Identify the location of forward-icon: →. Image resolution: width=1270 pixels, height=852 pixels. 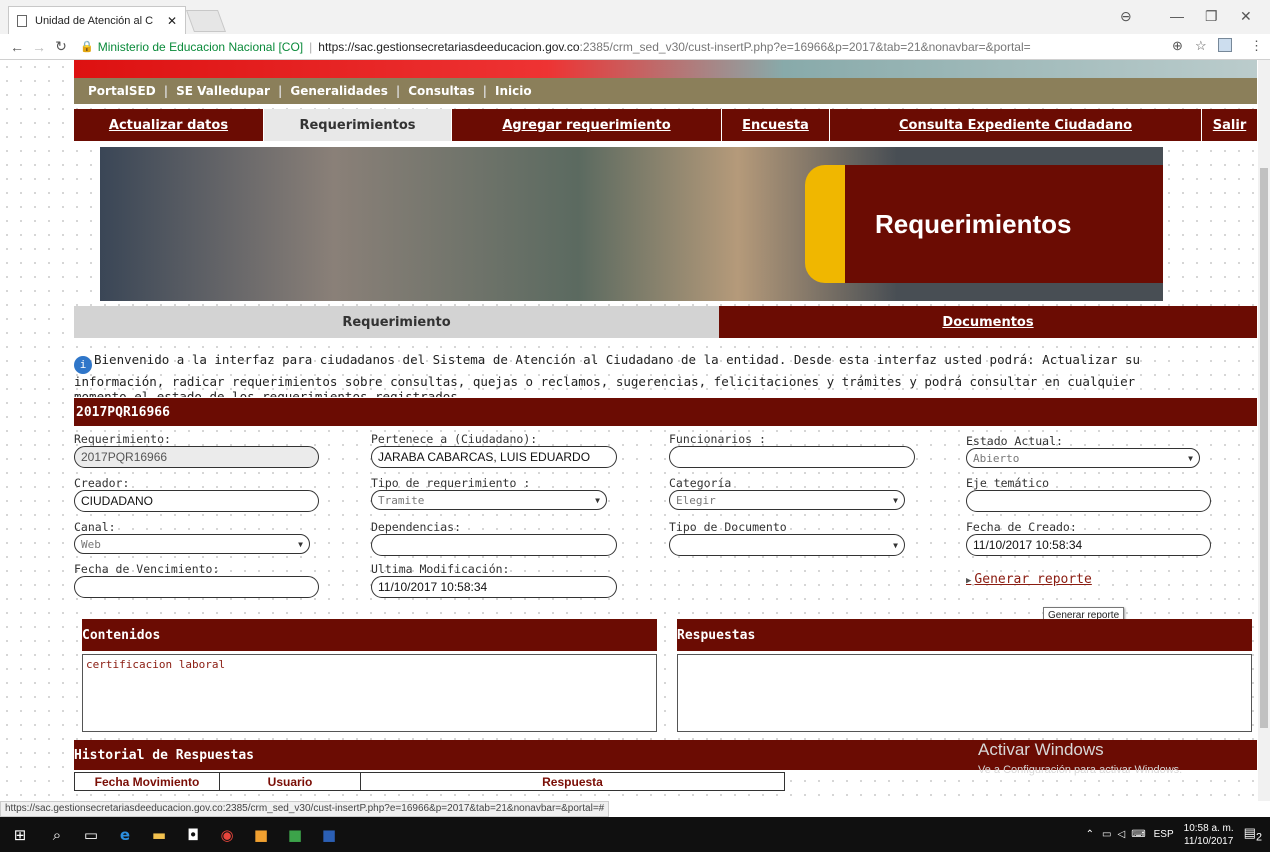
(39, 47).